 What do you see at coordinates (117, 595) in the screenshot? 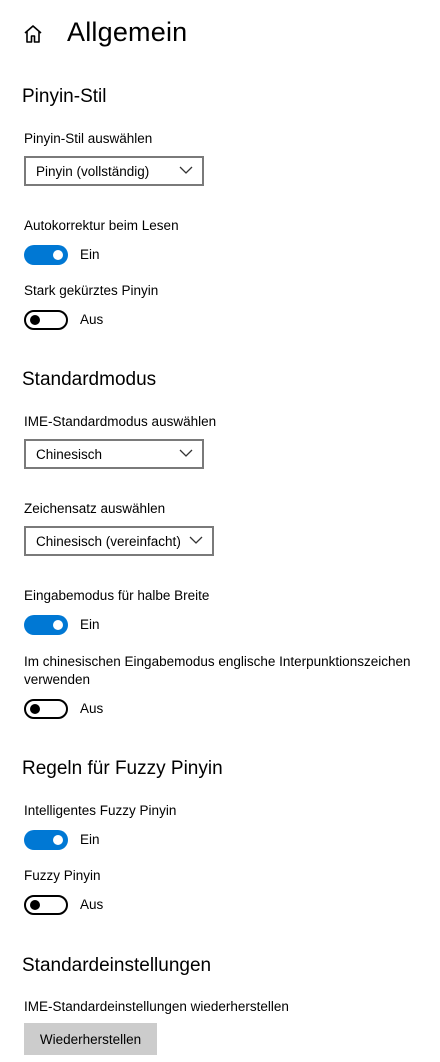
I see `halfwidth-label: Eingabemodus für halbe Breite` at bounding box center [117, 595].